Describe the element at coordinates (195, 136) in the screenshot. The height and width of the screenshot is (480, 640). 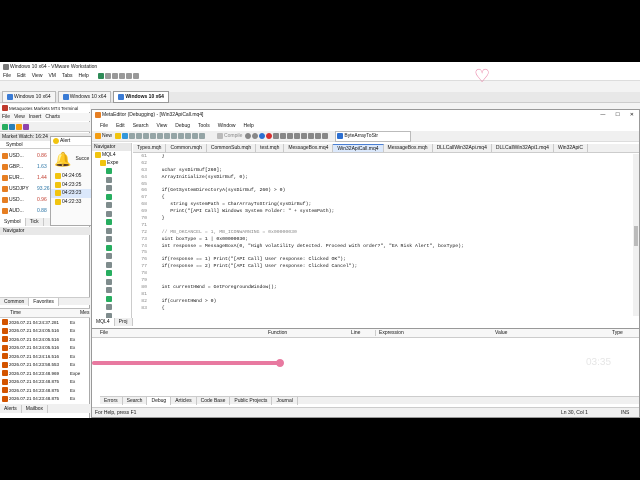
I see `toolbox-toggle-icon` at that location.